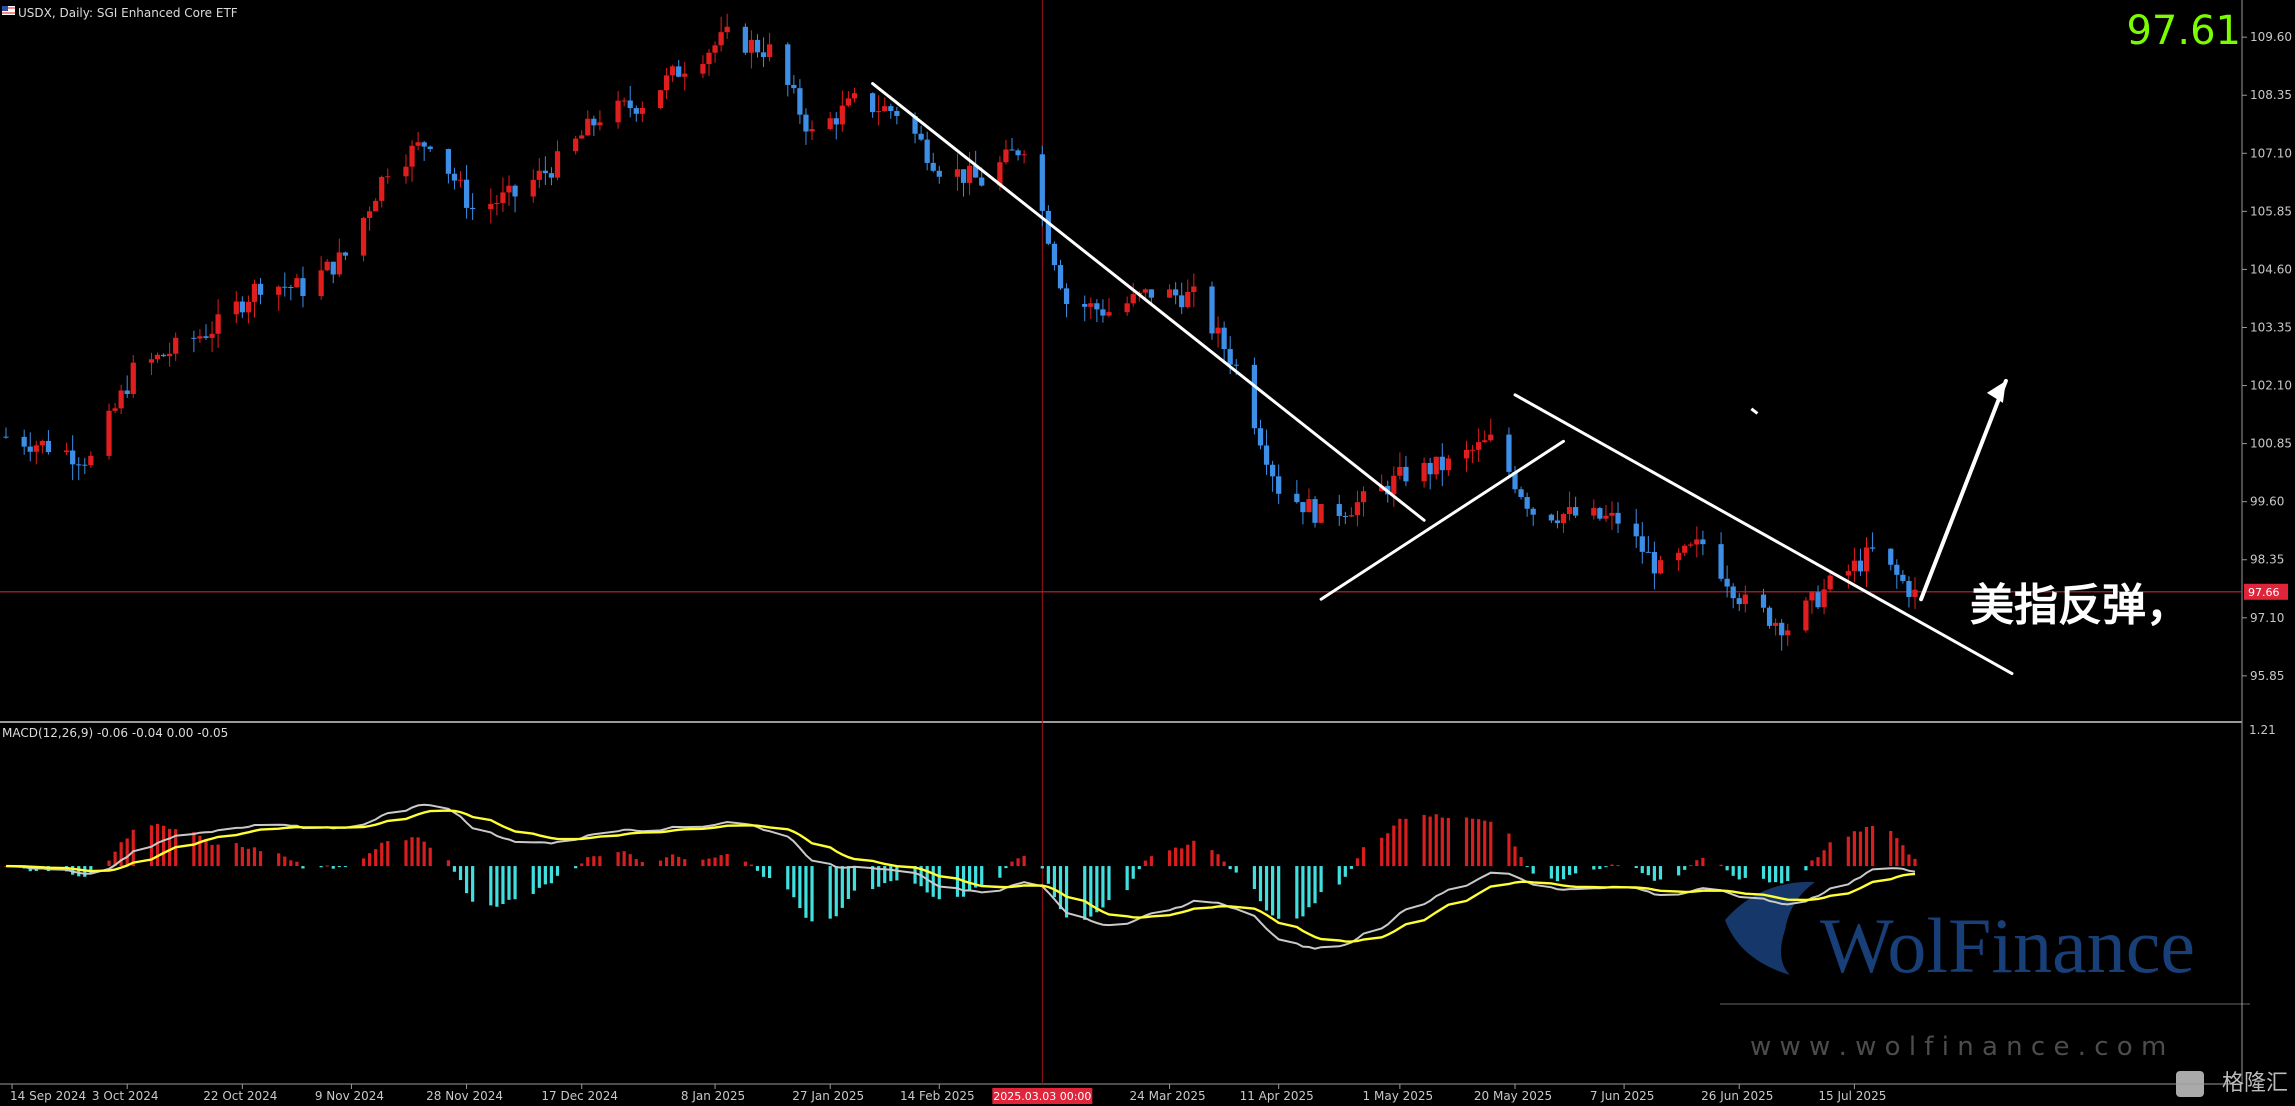  I want to click on annotation-text: 美指反弹，, so click(2080, 605).